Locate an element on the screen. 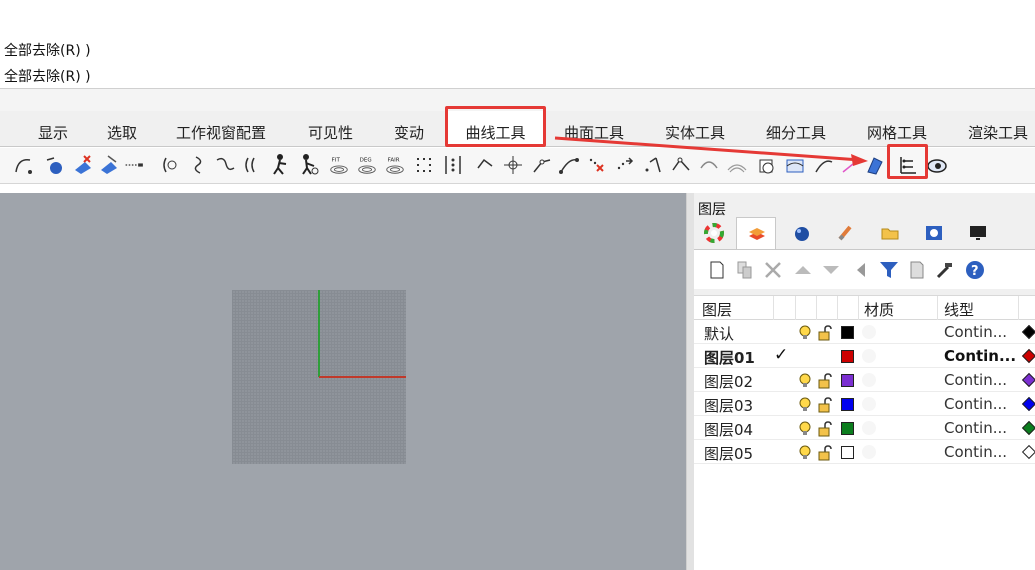 The image size is (1035, 570). layer-name: 图层02 is located at coordinates (728, 381).